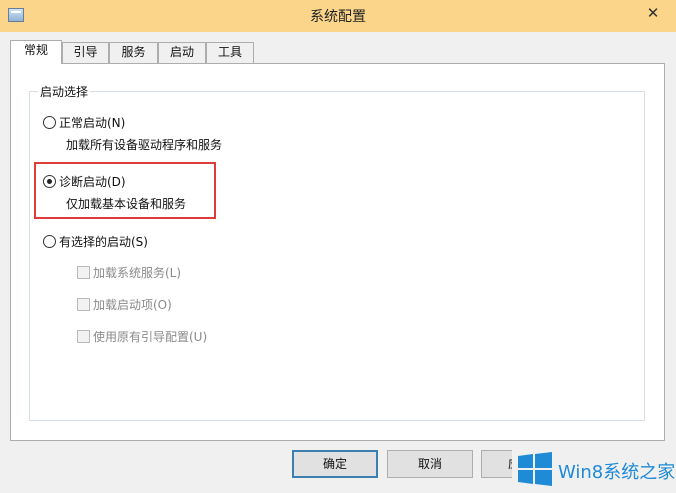  Describe the element at coordinates (103, 242) in the screenshot. I see `selective-startup-label: 有选择的启动(S)` at that location.